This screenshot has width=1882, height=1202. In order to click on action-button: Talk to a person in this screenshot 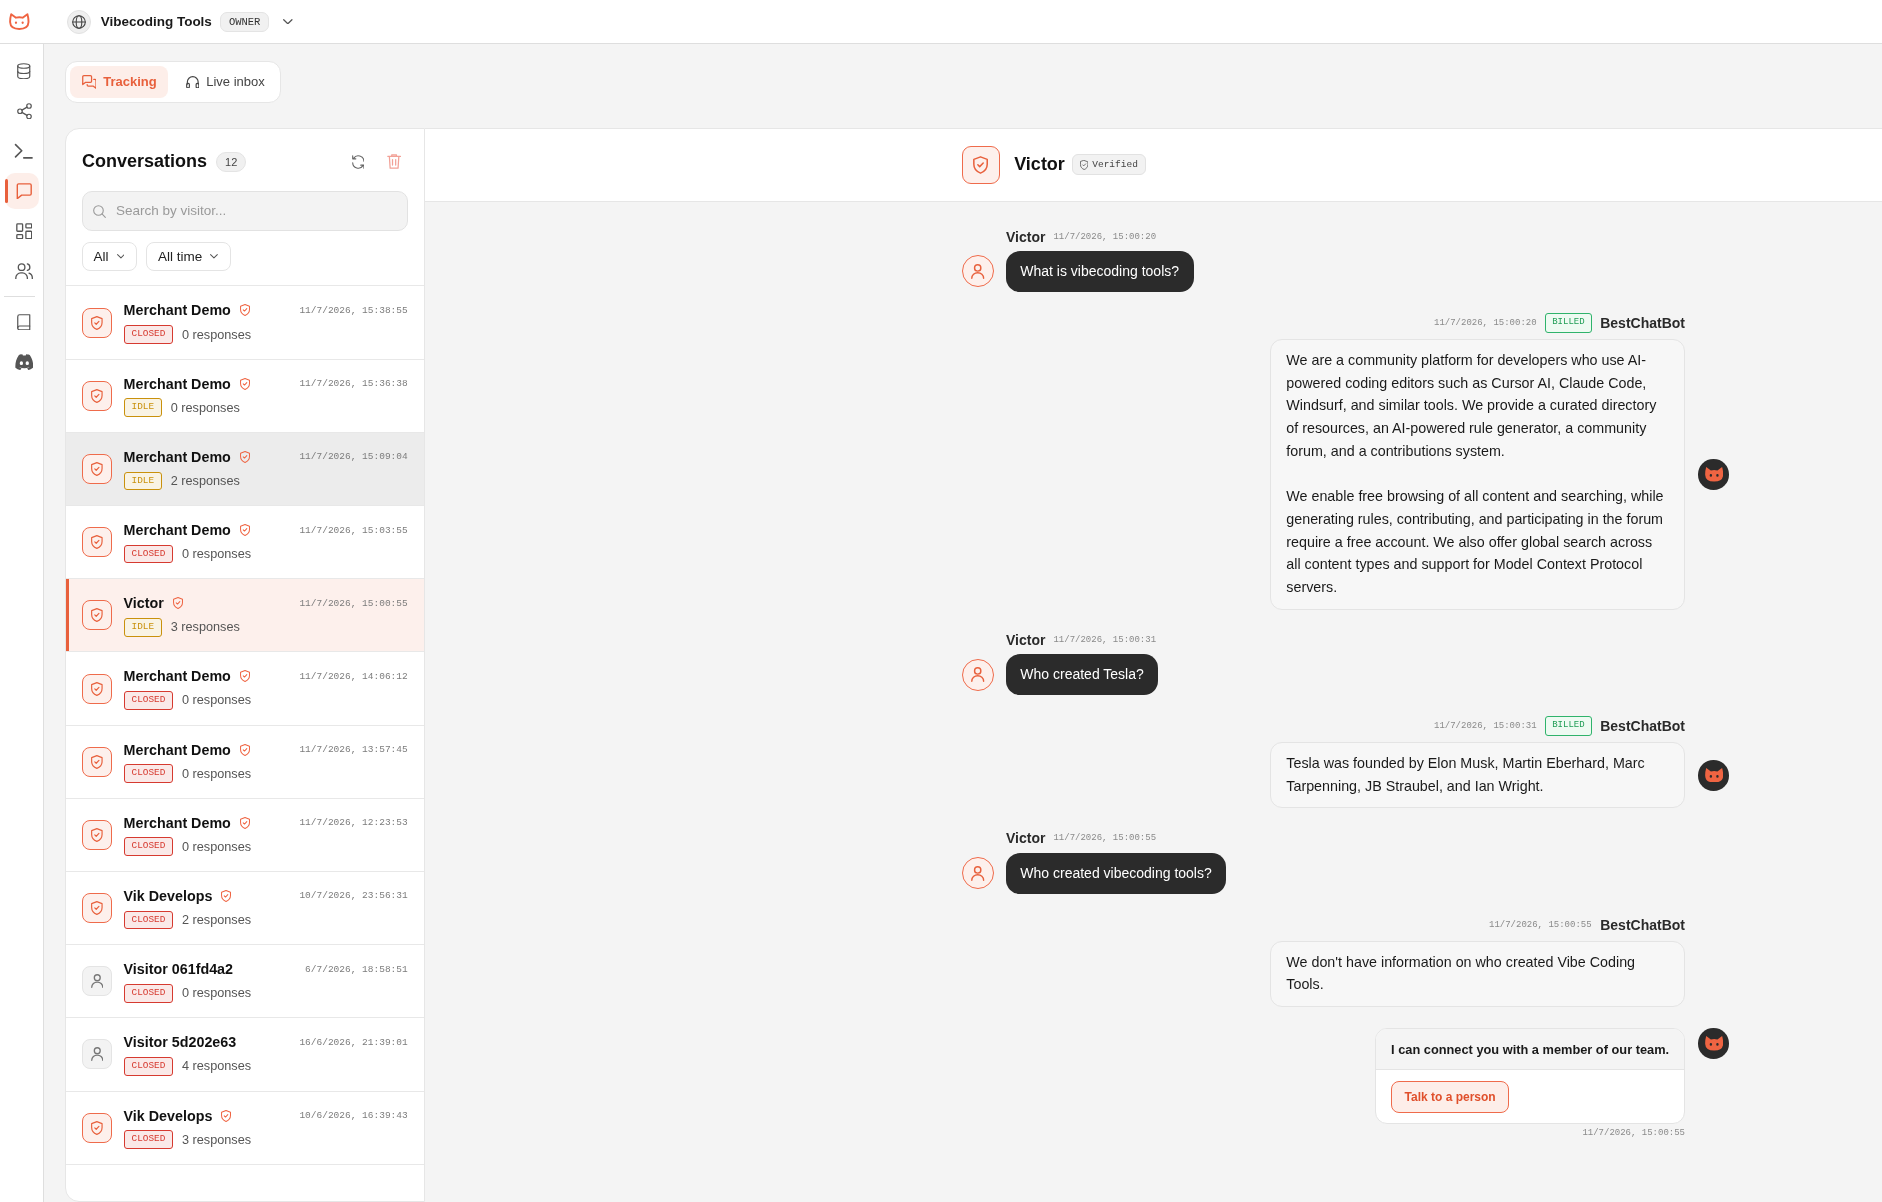, I will do `click(1450, 1096)`.